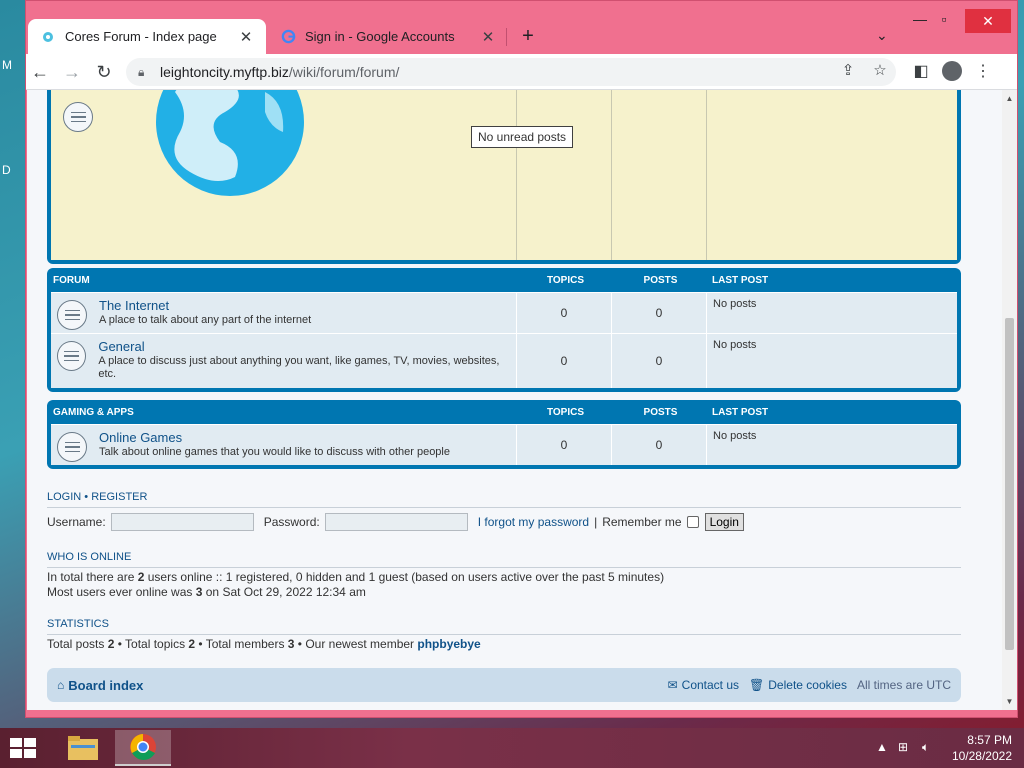 This screenshot has height=768, width=1024. I want to click on remember-me-checkbox, so click(692, 522).